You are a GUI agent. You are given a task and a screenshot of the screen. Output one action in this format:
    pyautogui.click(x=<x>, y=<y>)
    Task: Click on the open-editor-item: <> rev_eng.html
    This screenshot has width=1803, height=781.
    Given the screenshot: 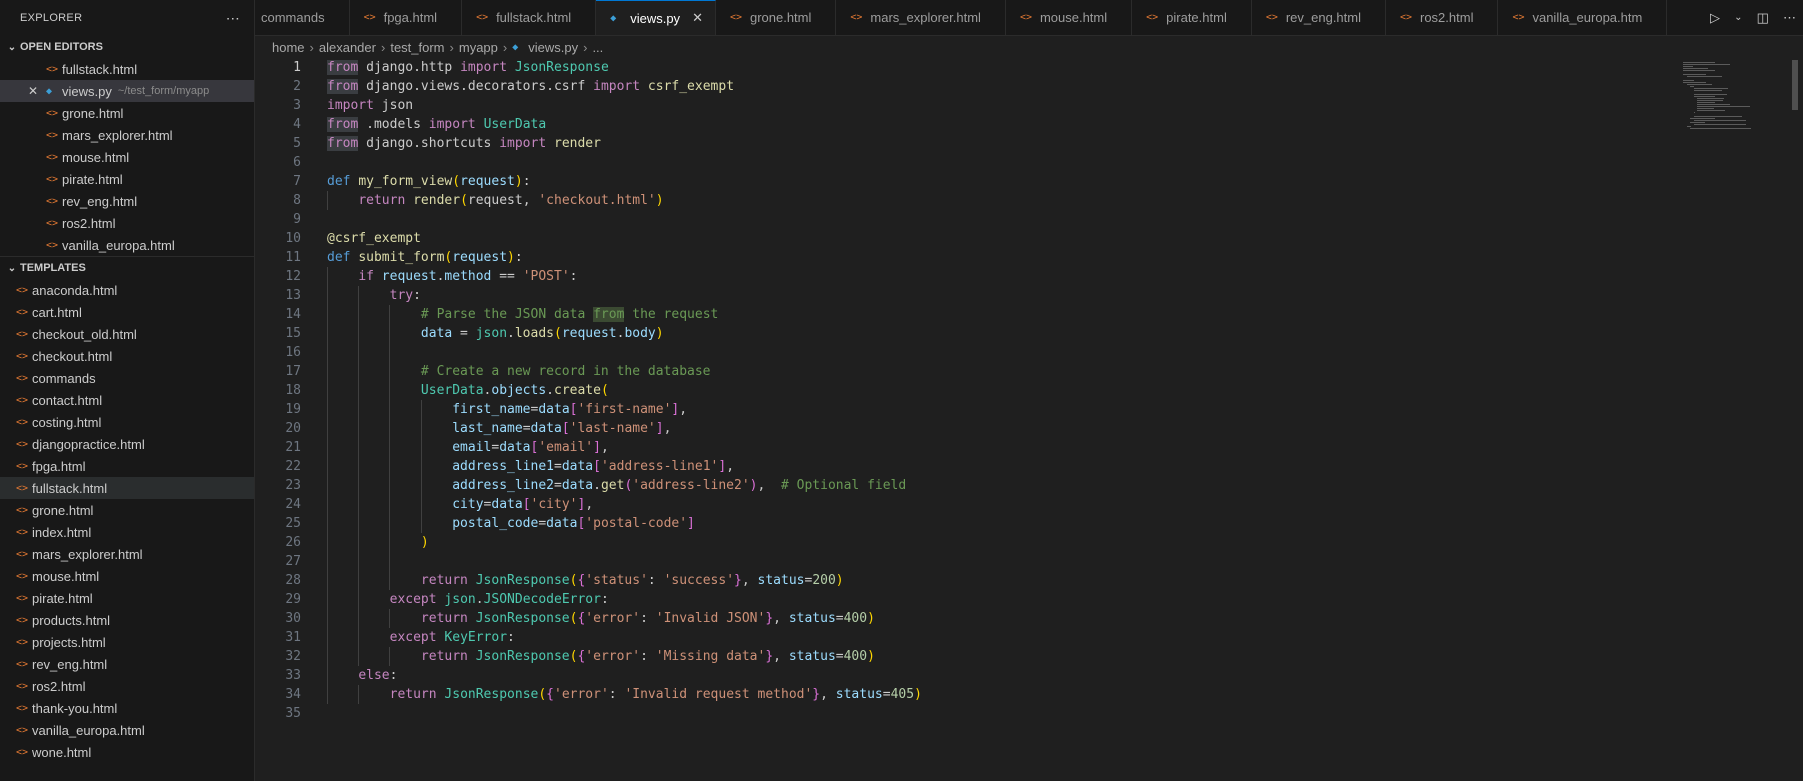 What is the action you would take?
    pyautogui.click(x=127, y=201)
    